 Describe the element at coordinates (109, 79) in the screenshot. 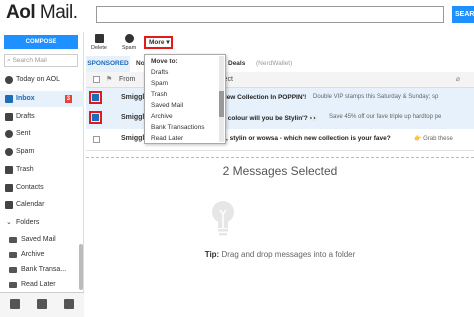

I see `flag-icon: ⚑` at that location.